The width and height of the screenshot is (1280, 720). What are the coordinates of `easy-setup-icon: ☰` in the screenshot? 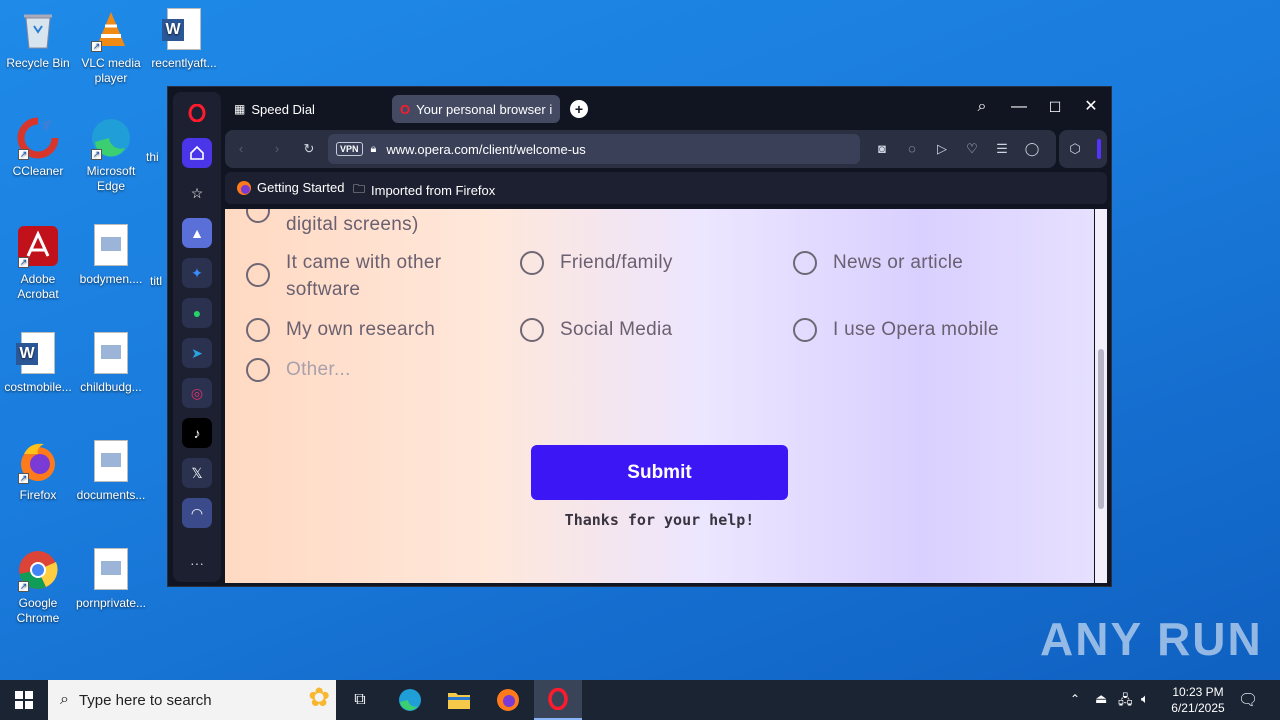 It's located at (1002, 149).